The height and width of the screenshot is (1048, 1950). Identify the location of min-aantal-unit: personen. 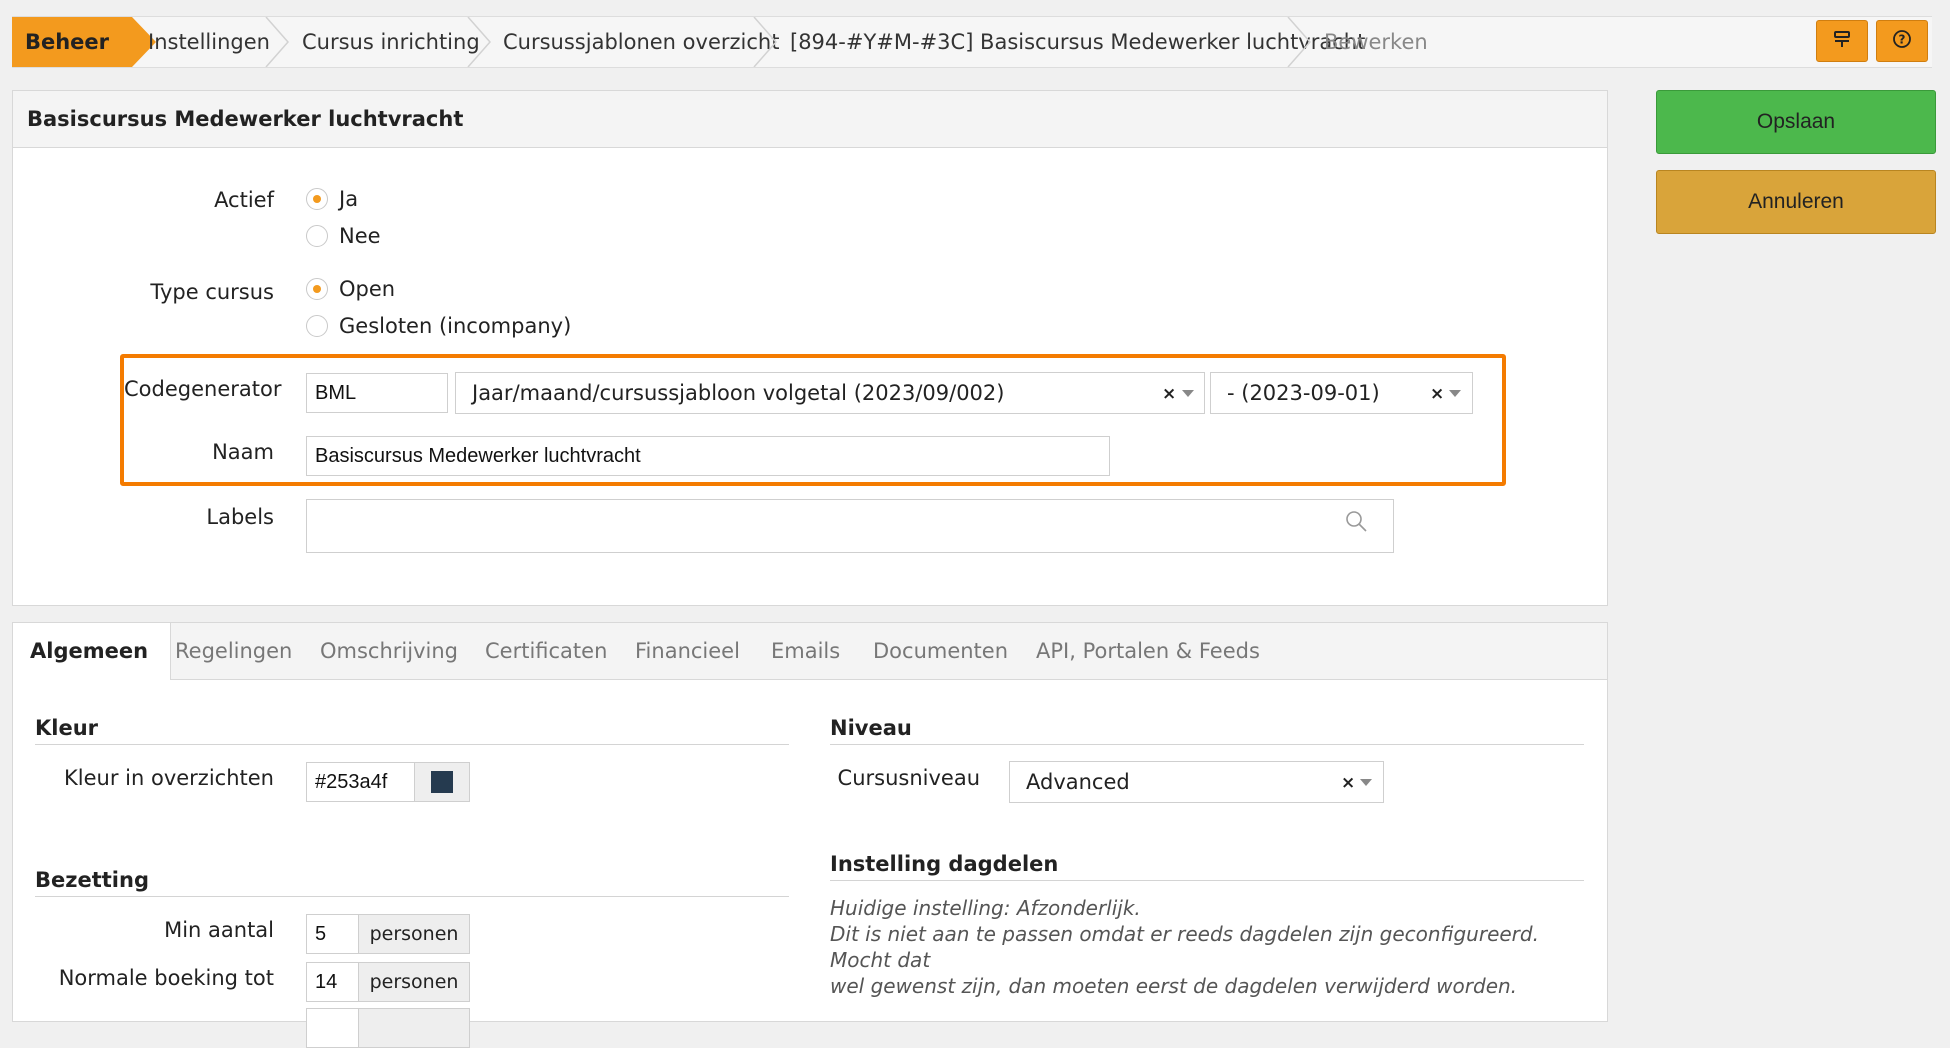
(414, 934).